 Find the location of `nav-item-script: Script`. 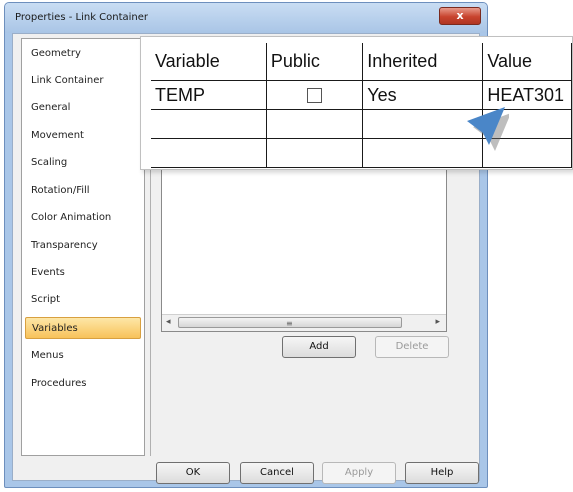

nav-item-script: Script is located at coordinates (83, 300).